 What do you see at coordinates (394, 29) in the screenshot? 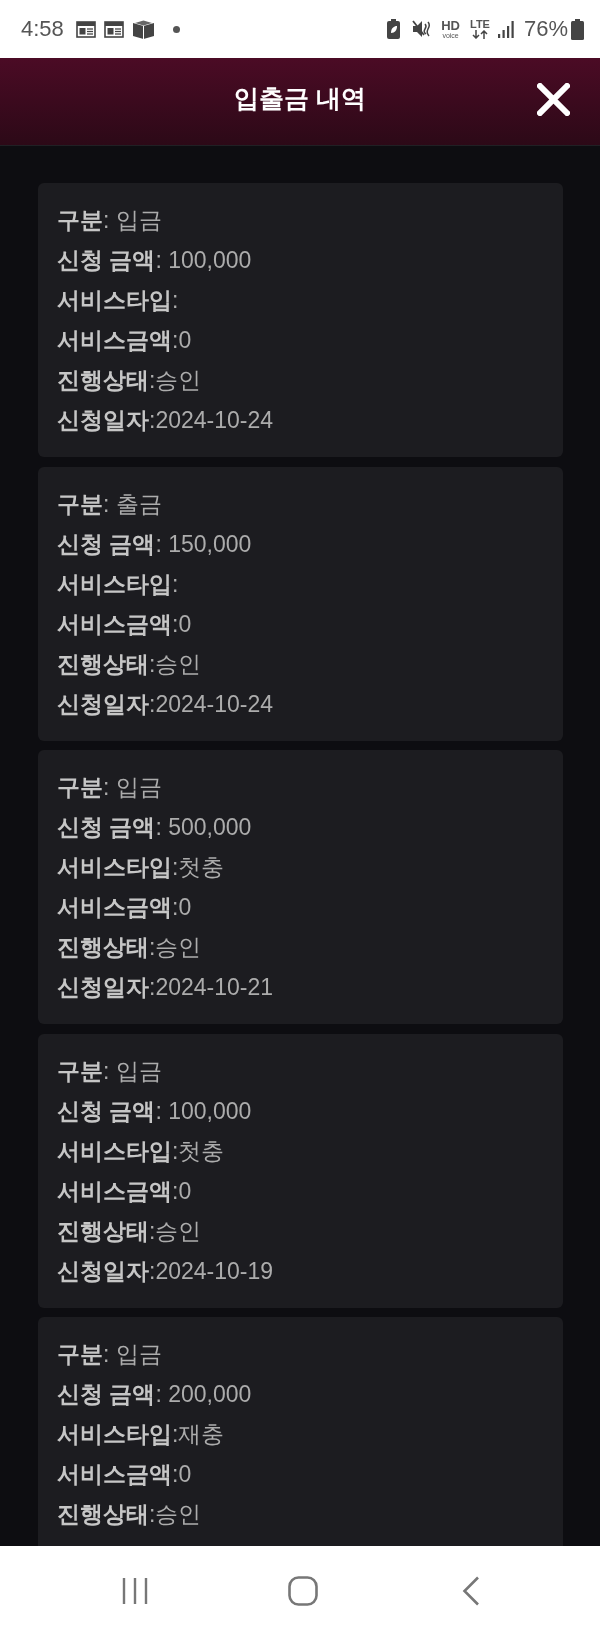
I see `battery-leaf-icon` at bounding box center [394, 29].